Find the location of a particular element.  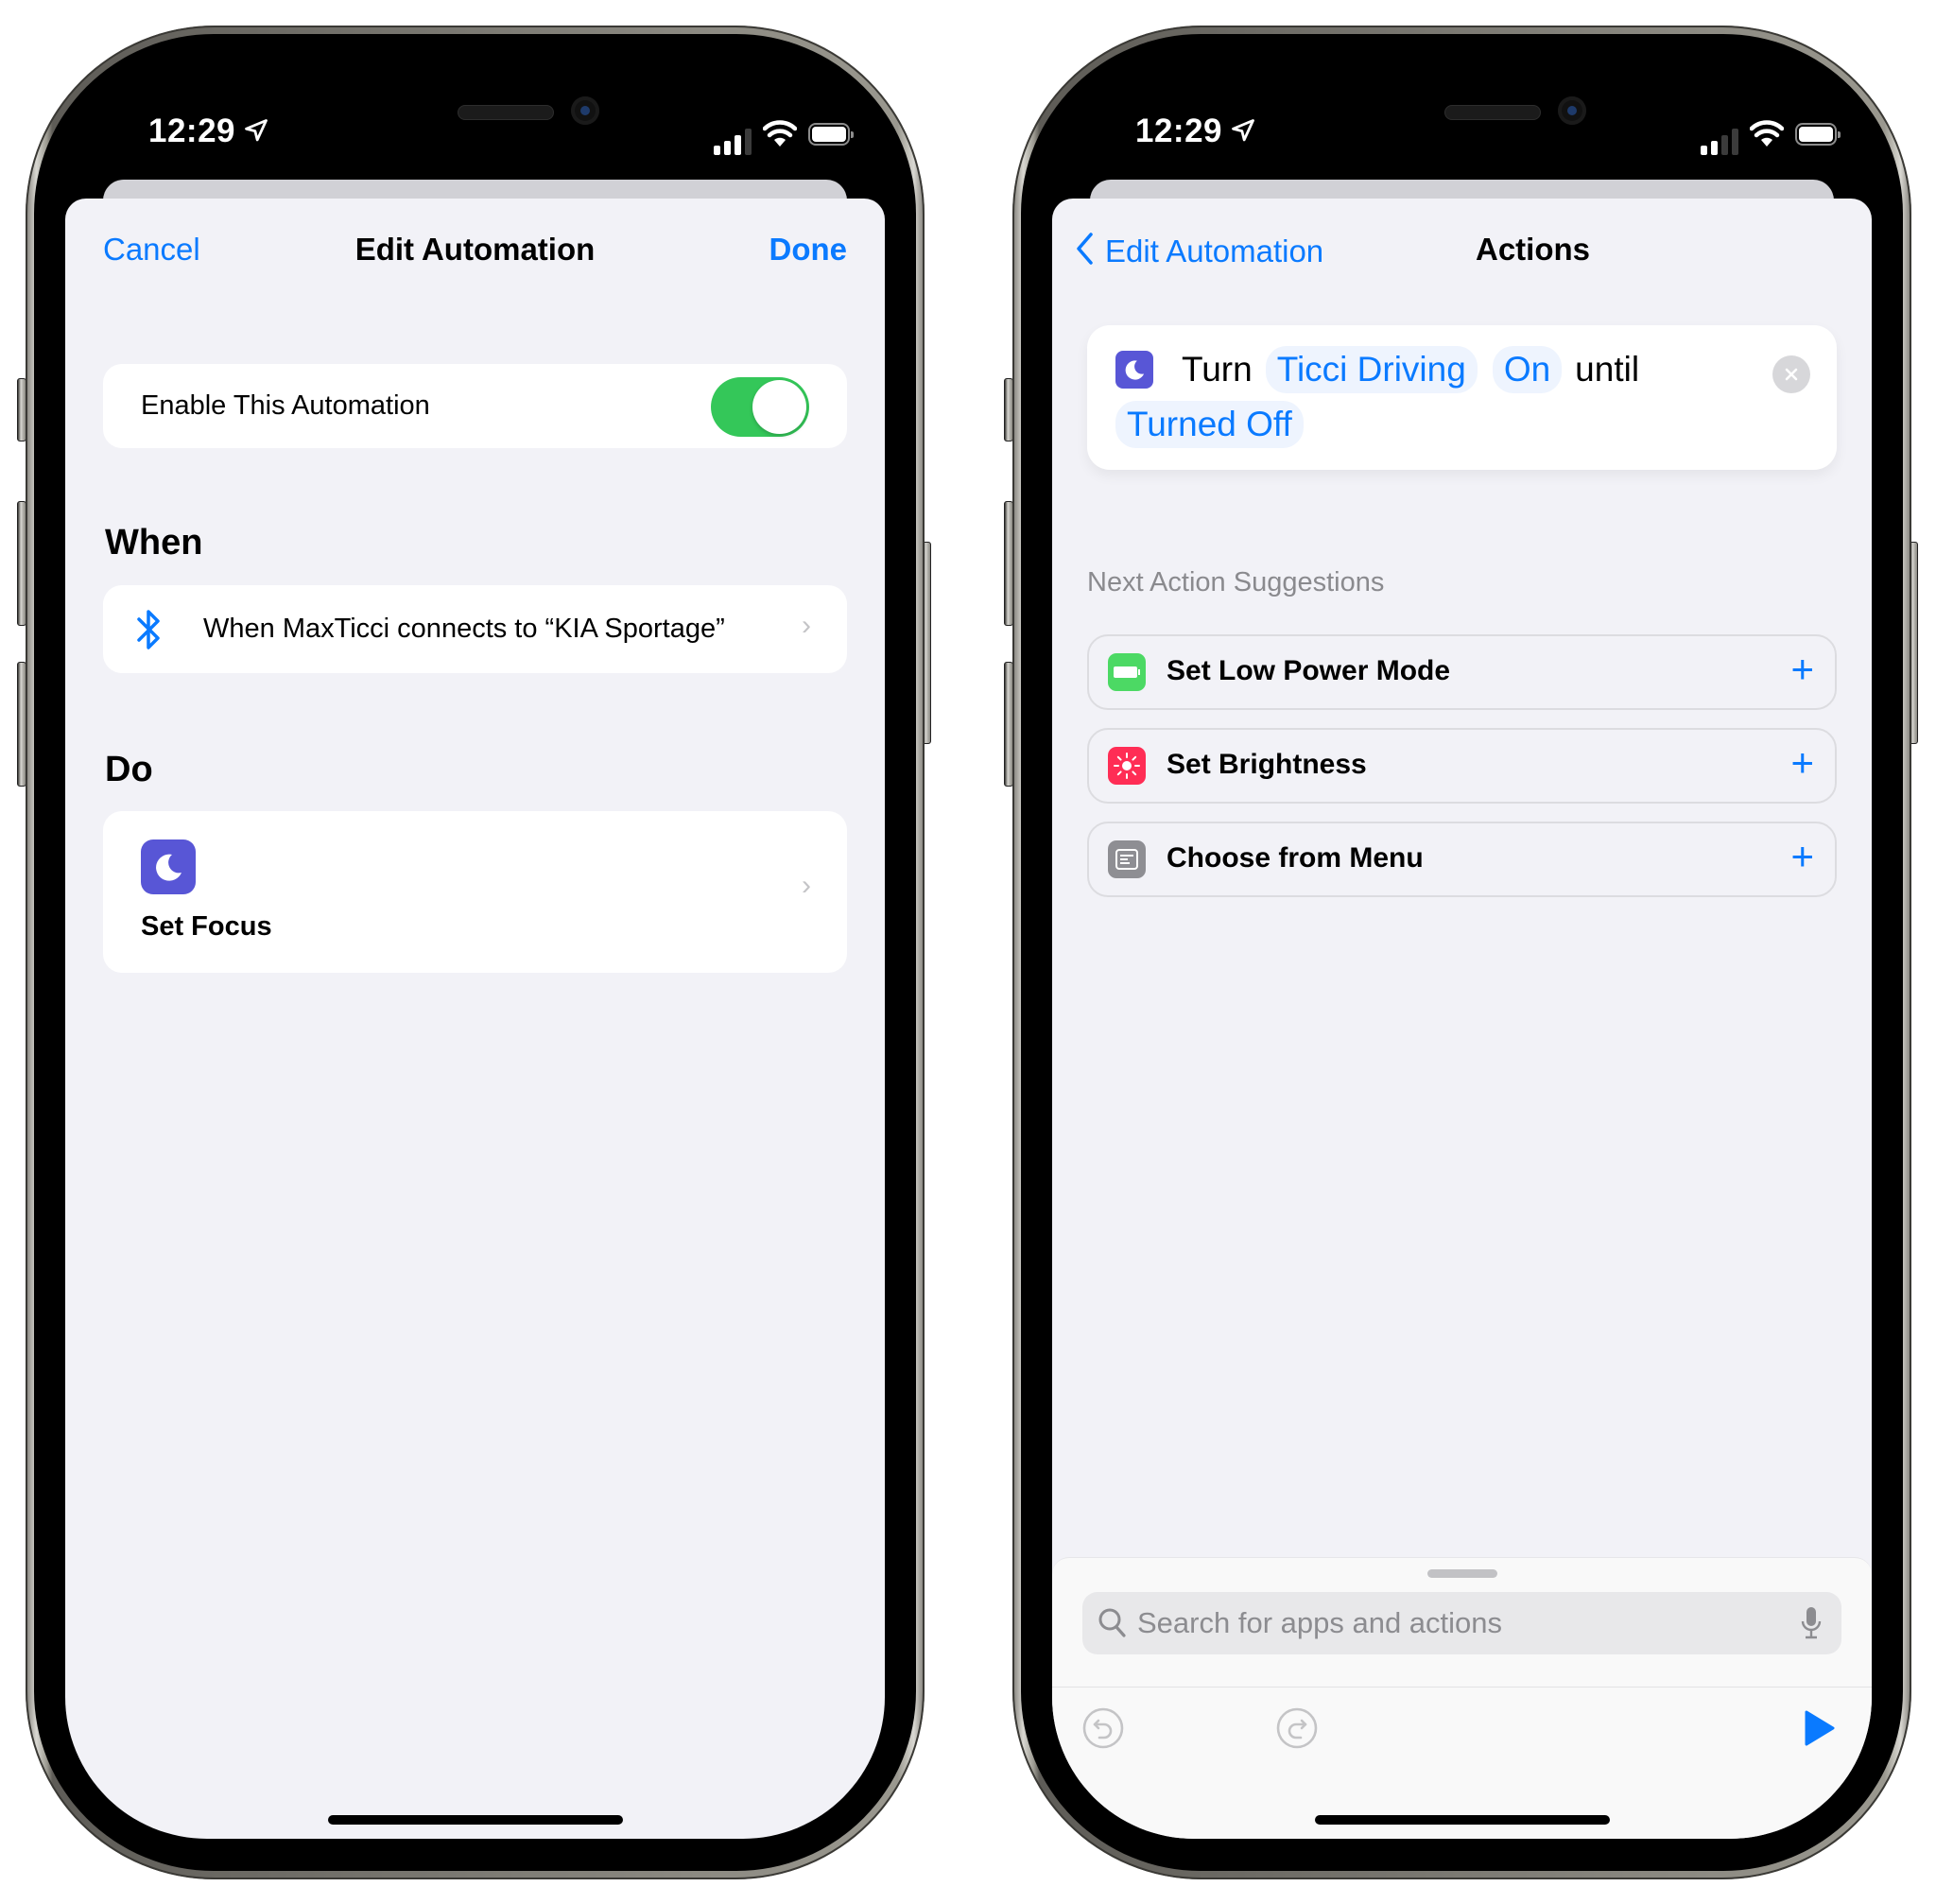

toggle-knob is located at coordinates (779, 407).